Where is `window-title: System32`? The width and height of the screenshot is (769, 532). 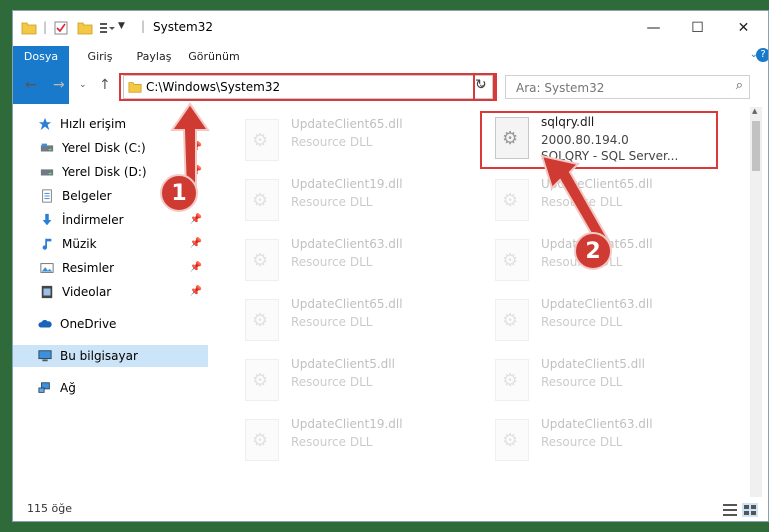 window-title: System32 is located at coordinates (183, 27).